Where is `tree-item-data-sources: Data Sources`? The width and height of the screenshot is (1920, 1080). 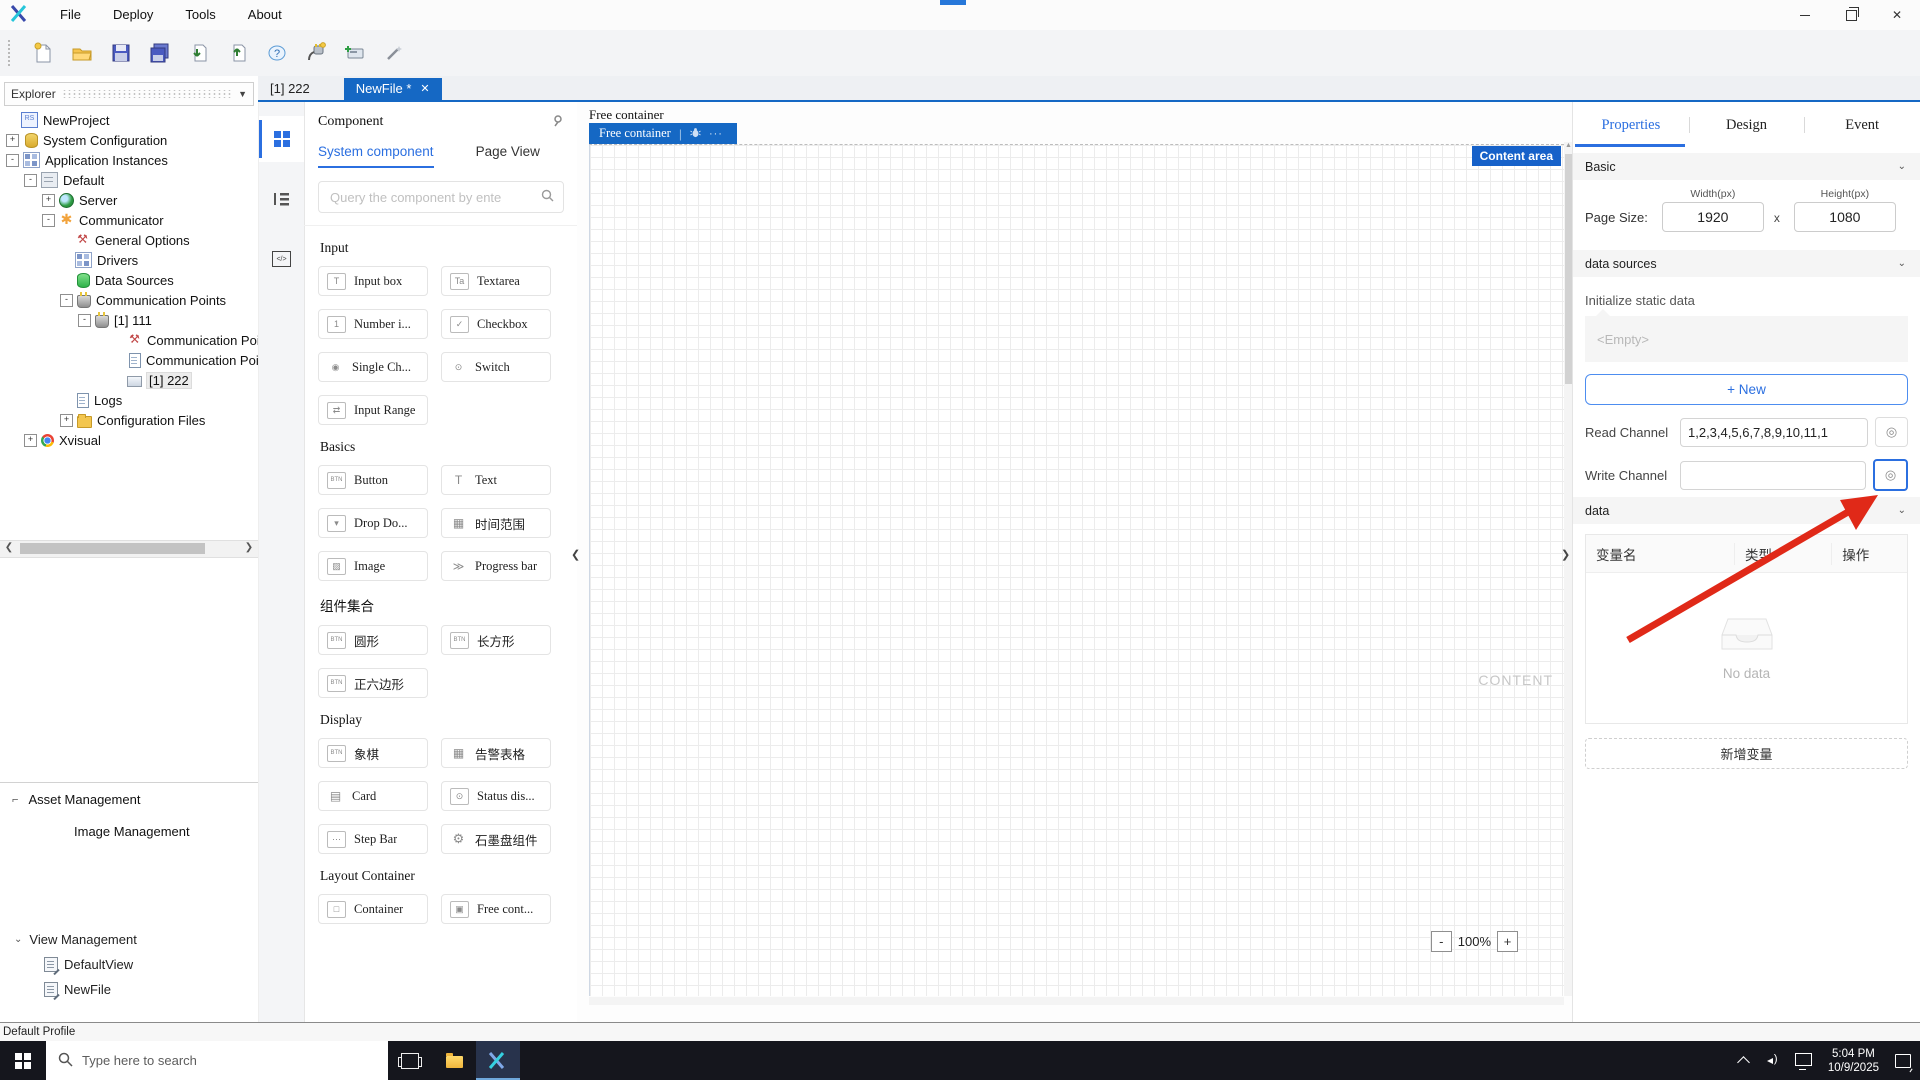 tree-item-data-sources: Data Sources is located at coordinates (129, 280).